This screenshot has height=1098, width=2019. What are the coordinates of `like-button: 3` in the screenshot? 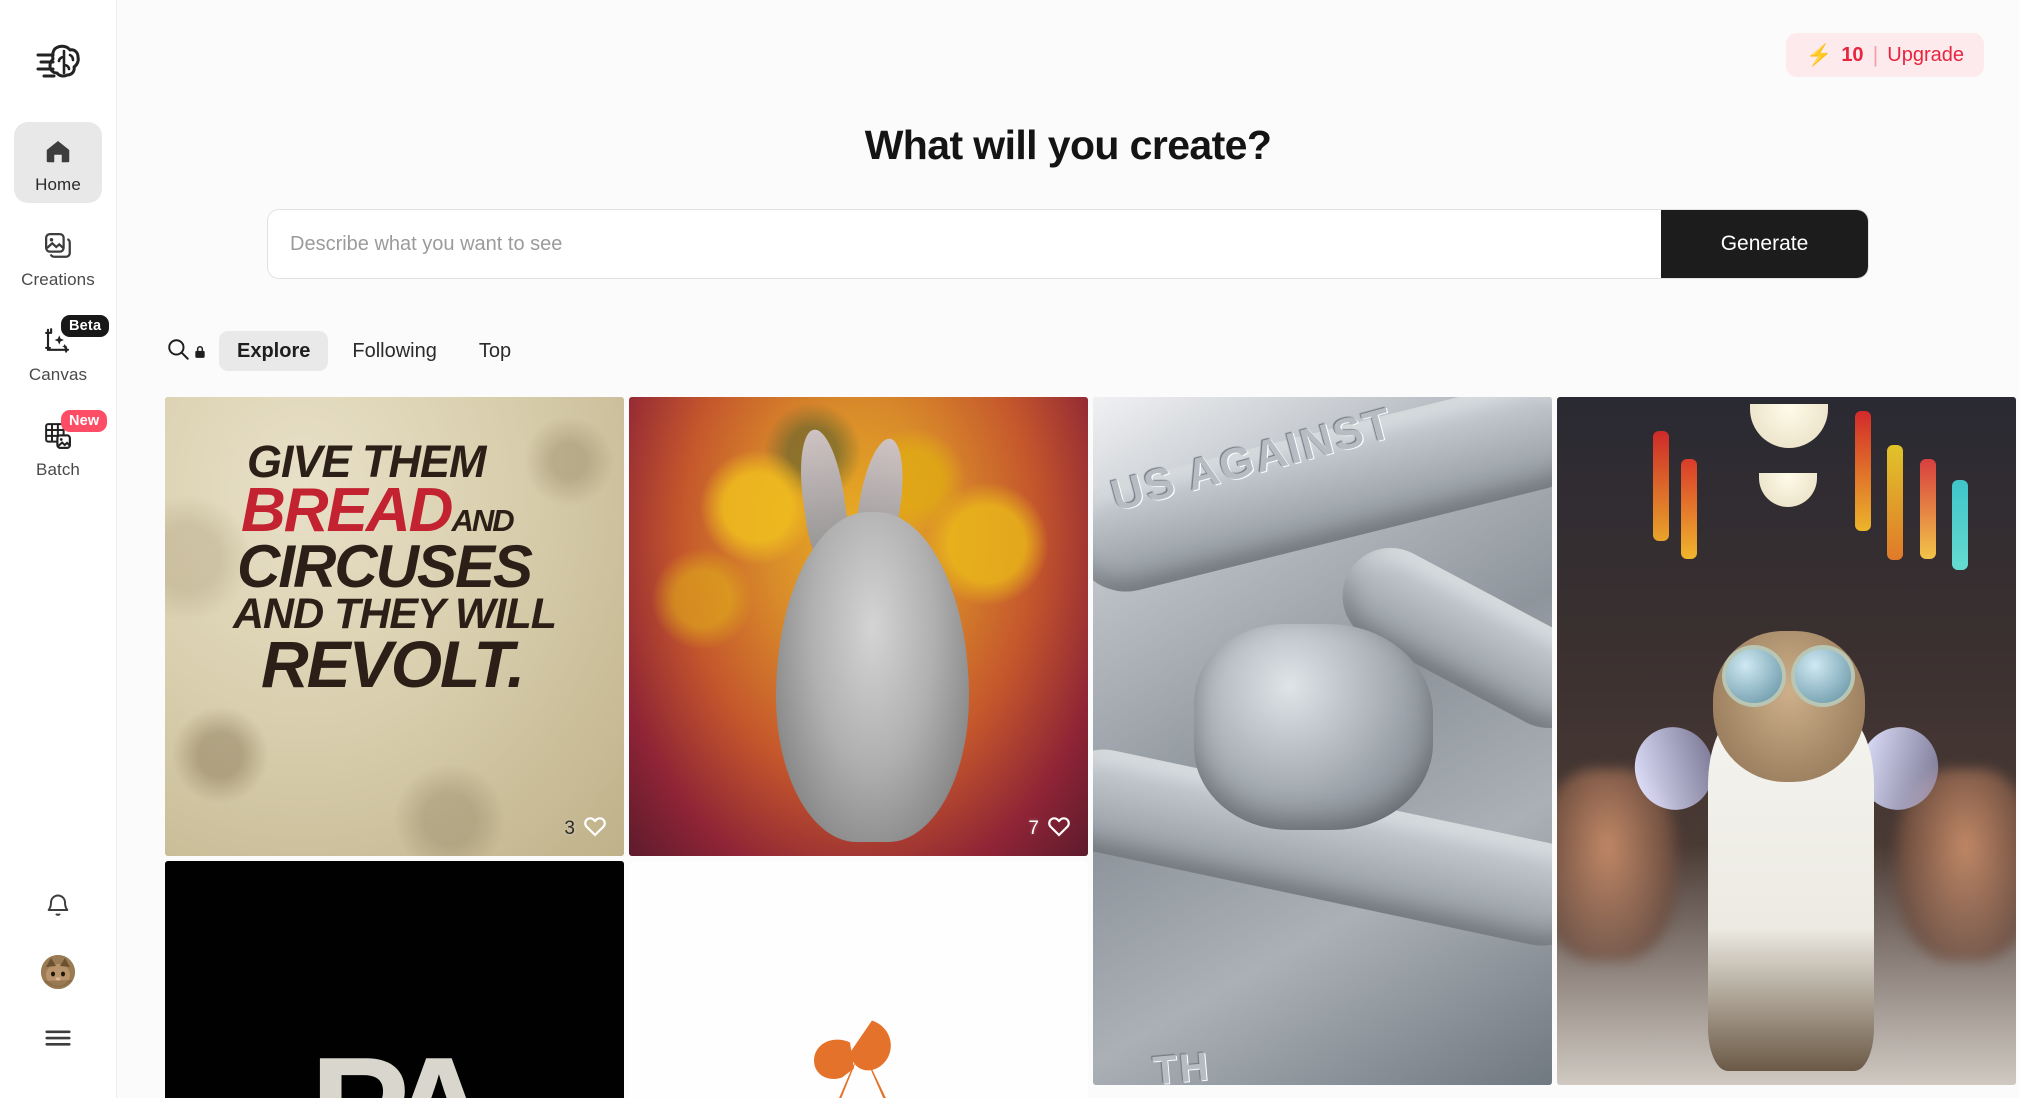 It's located at (586, 828).